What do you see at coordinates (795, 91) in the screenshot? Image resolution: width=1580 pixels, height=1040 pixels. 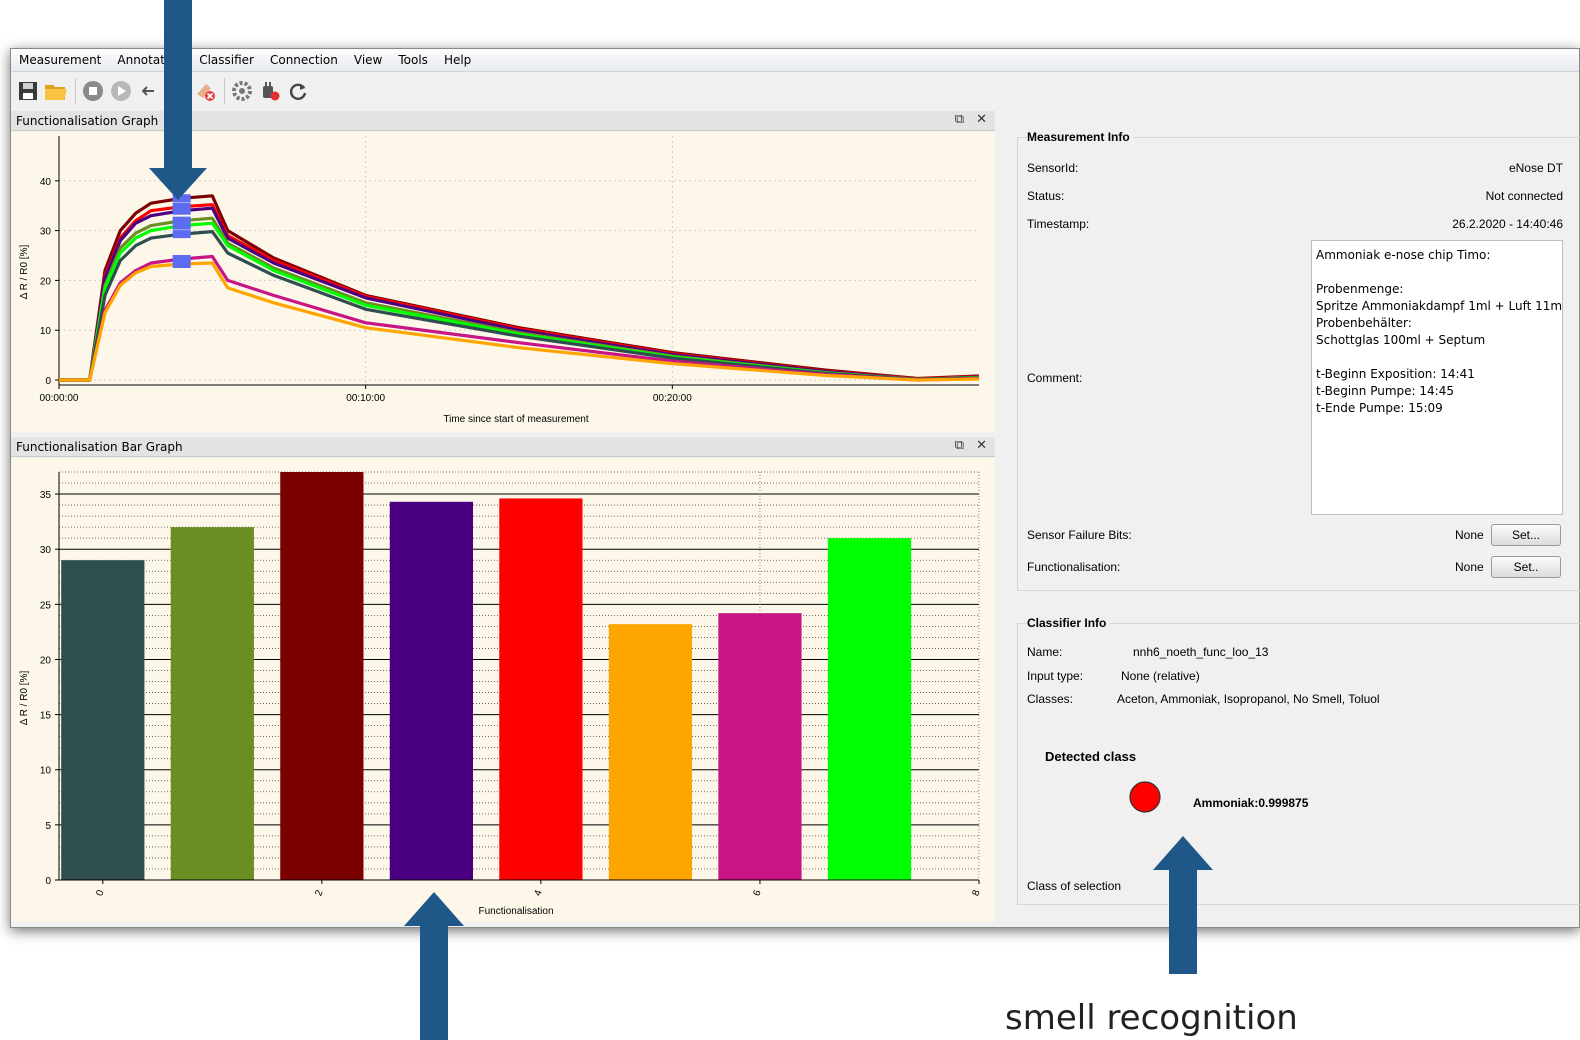 I see `toolbar` at bounding box center [795, 91].